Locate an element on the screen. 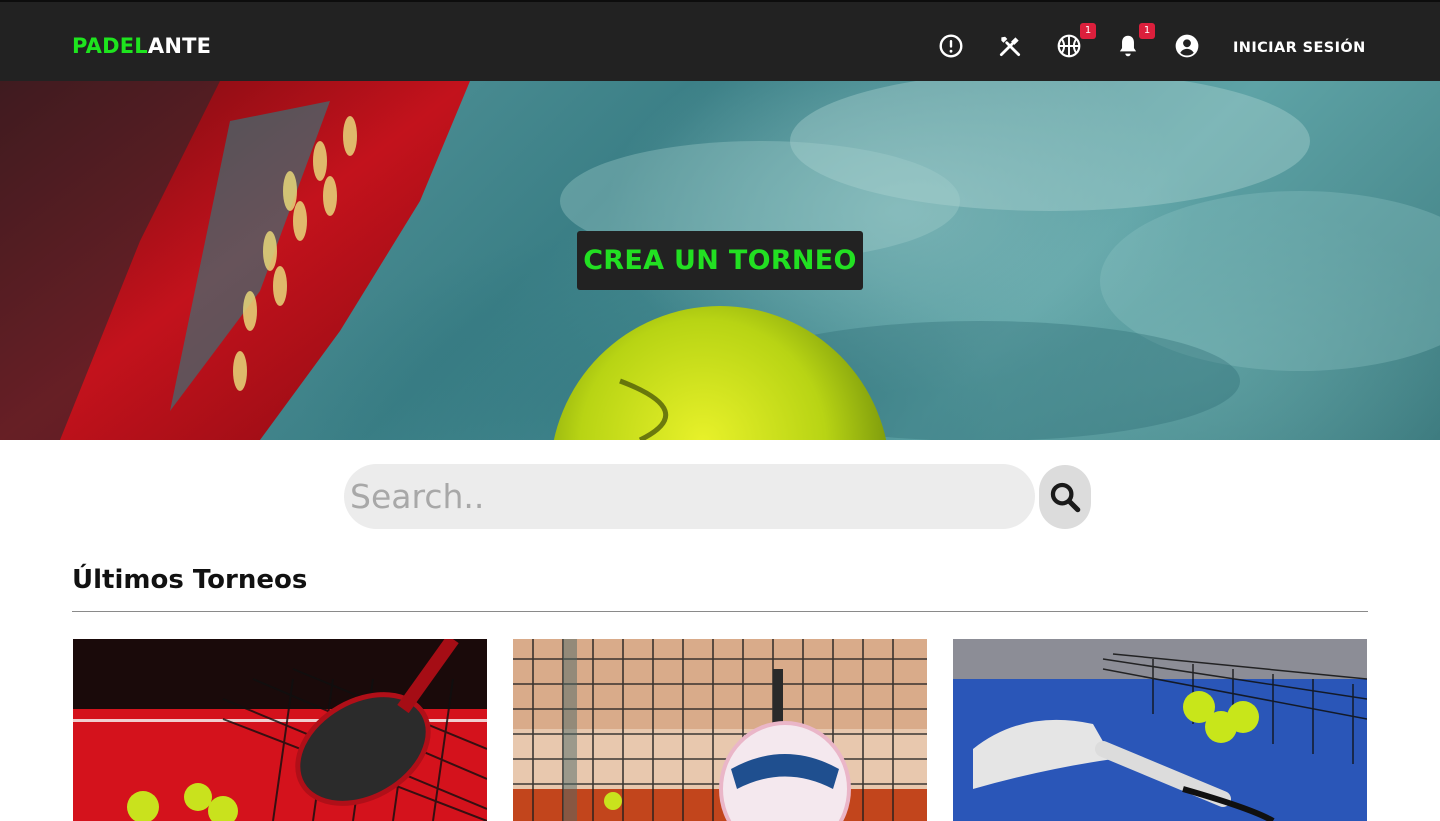 The width and height of the screenshot is (1440, 821). search-input is located at coordinates (689, 496).